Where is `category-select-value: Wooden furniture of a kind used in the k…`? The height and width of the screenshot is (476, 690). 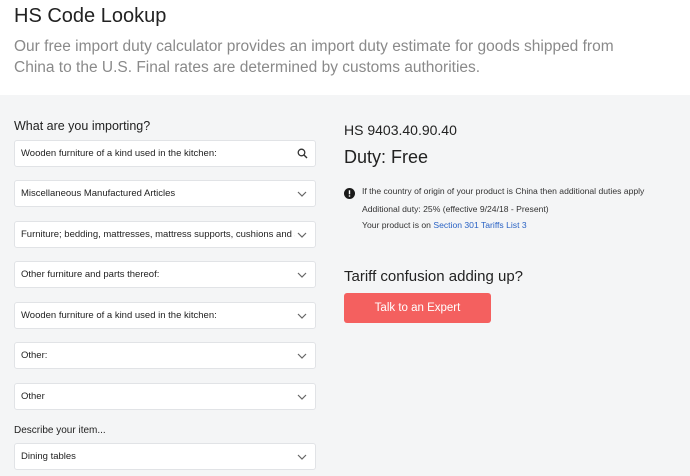
category-select-value: Wooden furniture of a kind used in the k… is located at coordinates (119, 315).